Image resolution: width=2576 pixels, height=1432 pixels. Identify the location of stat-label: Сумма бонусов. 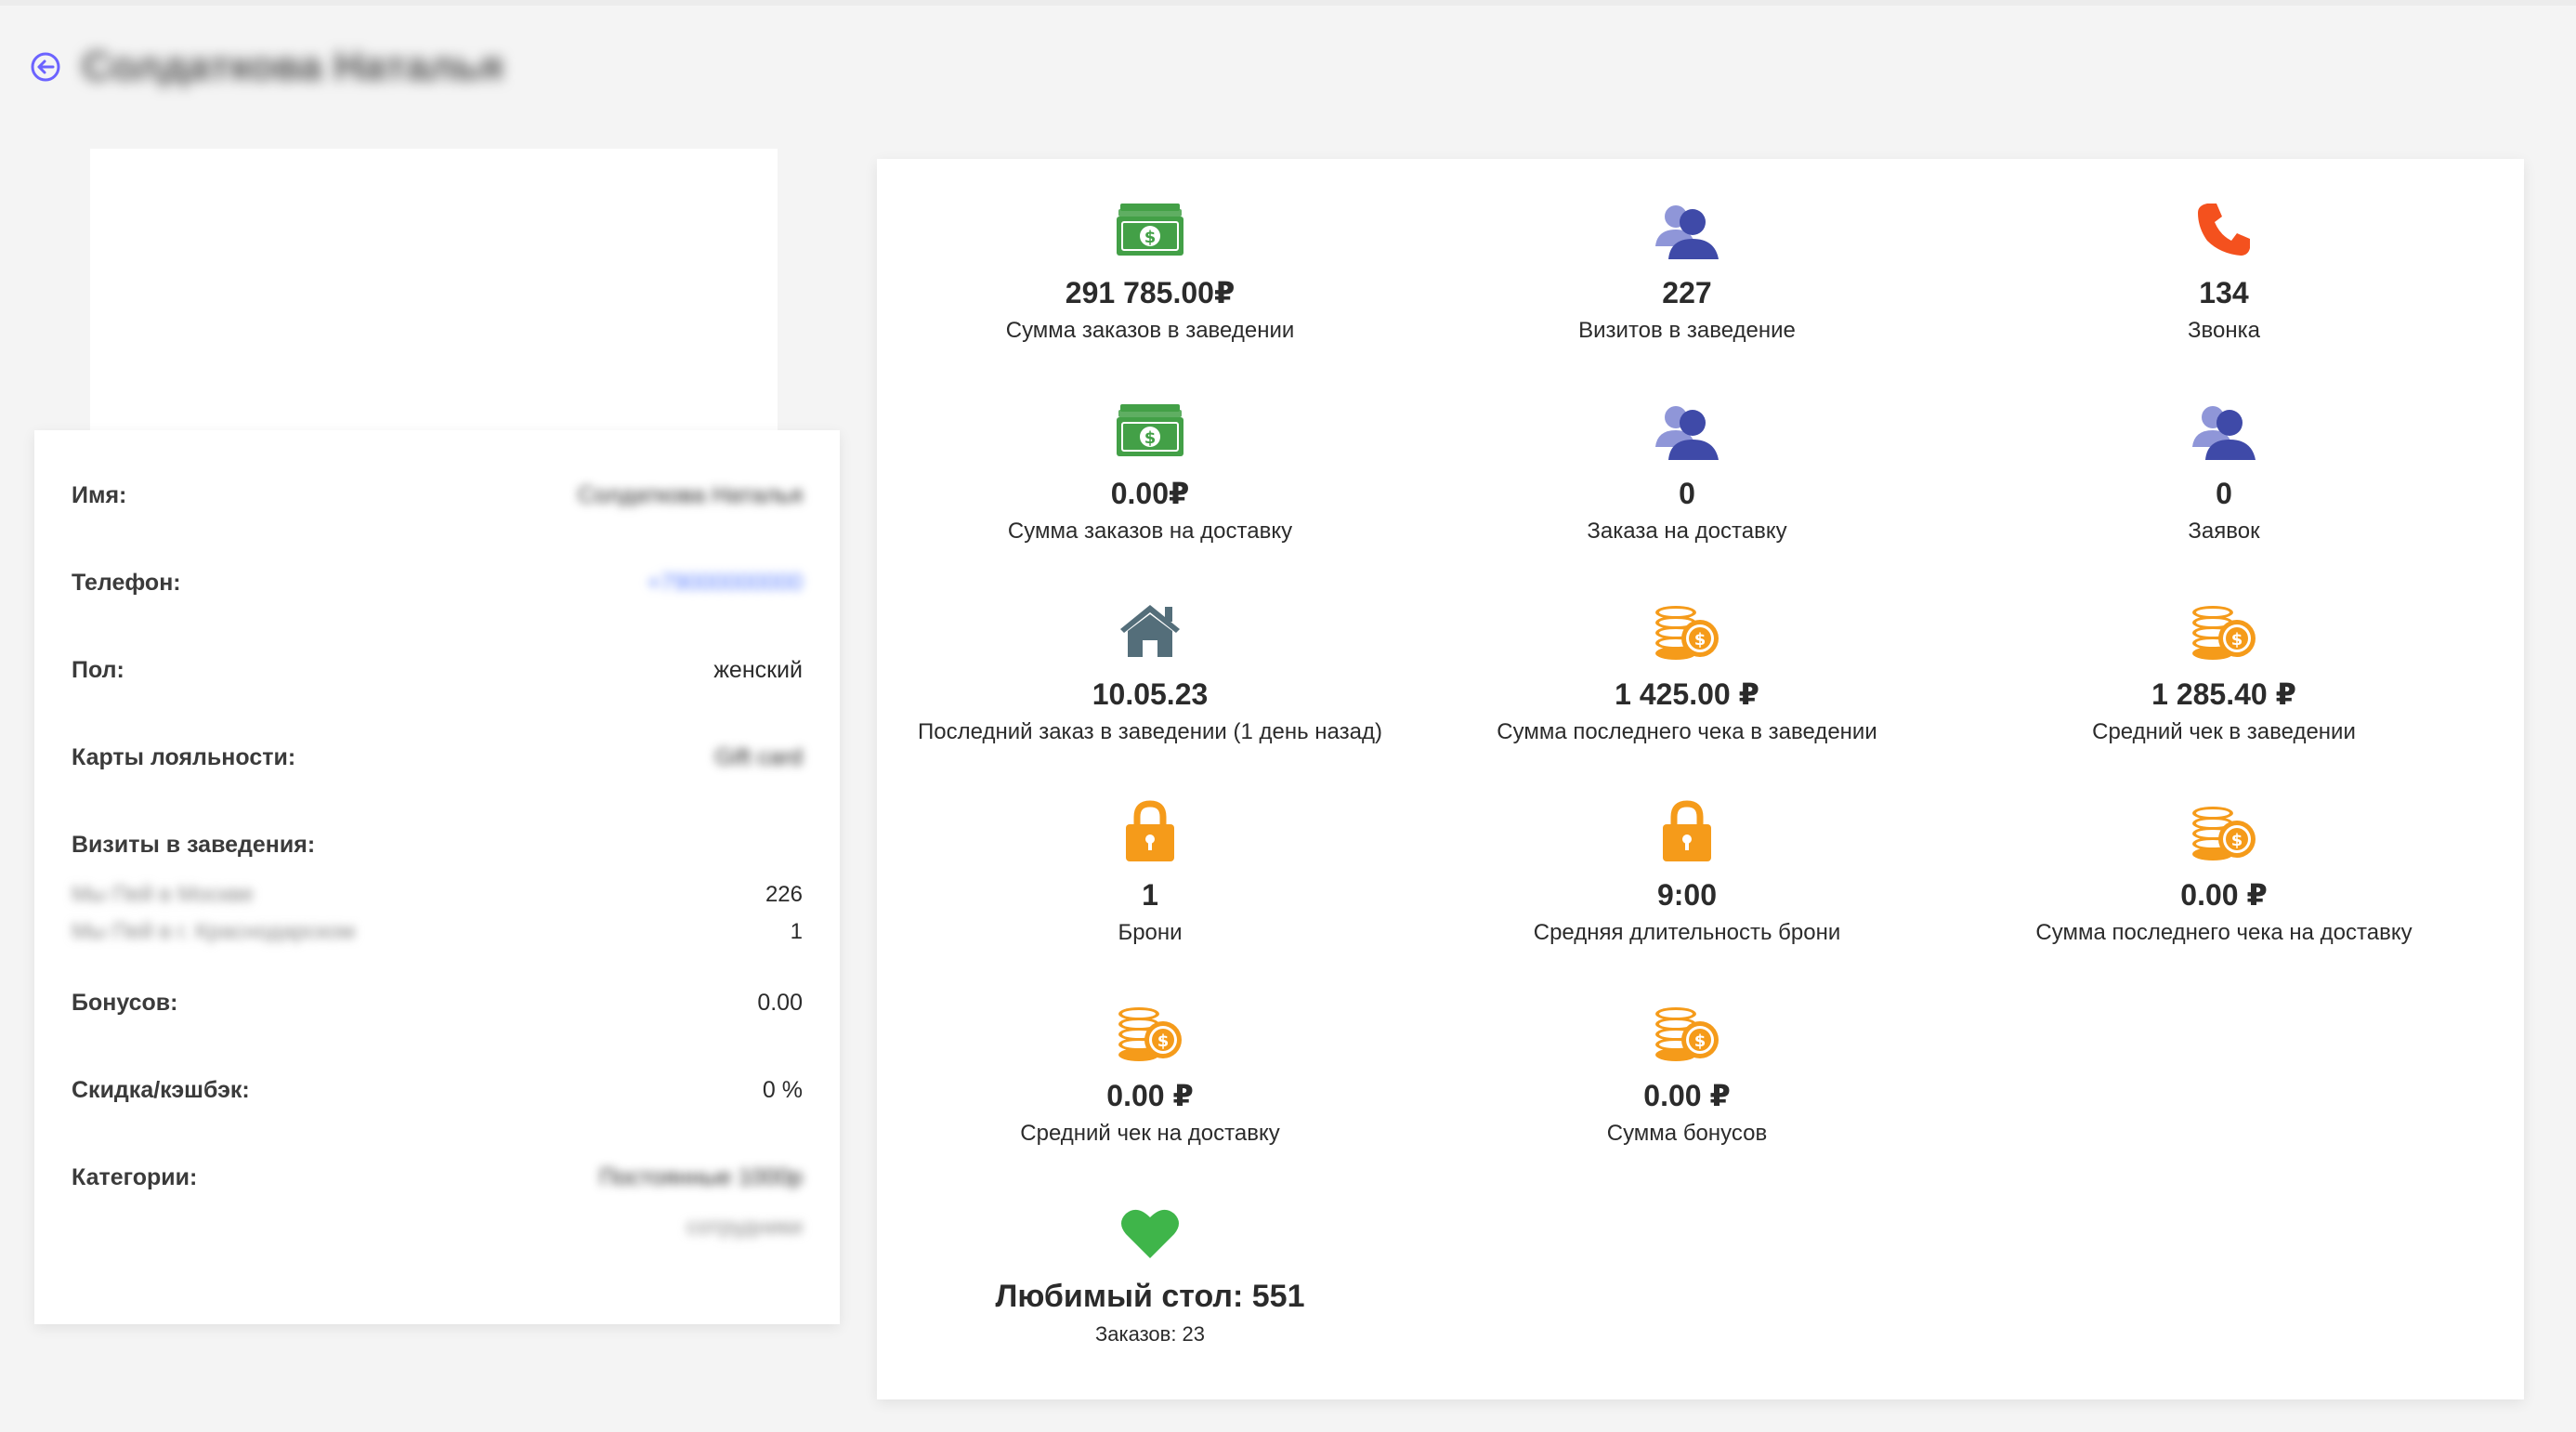
(1687, 1133).